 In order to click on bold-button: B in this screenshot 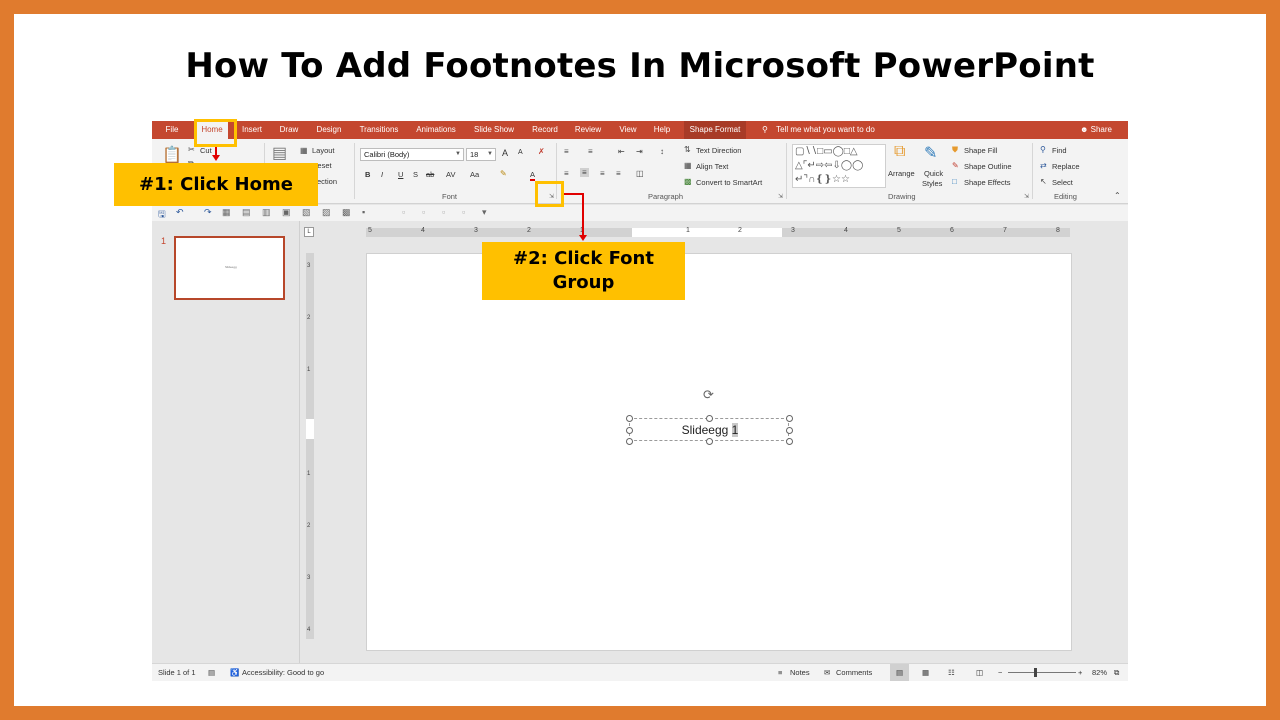, I will do `click(367, 174)`.